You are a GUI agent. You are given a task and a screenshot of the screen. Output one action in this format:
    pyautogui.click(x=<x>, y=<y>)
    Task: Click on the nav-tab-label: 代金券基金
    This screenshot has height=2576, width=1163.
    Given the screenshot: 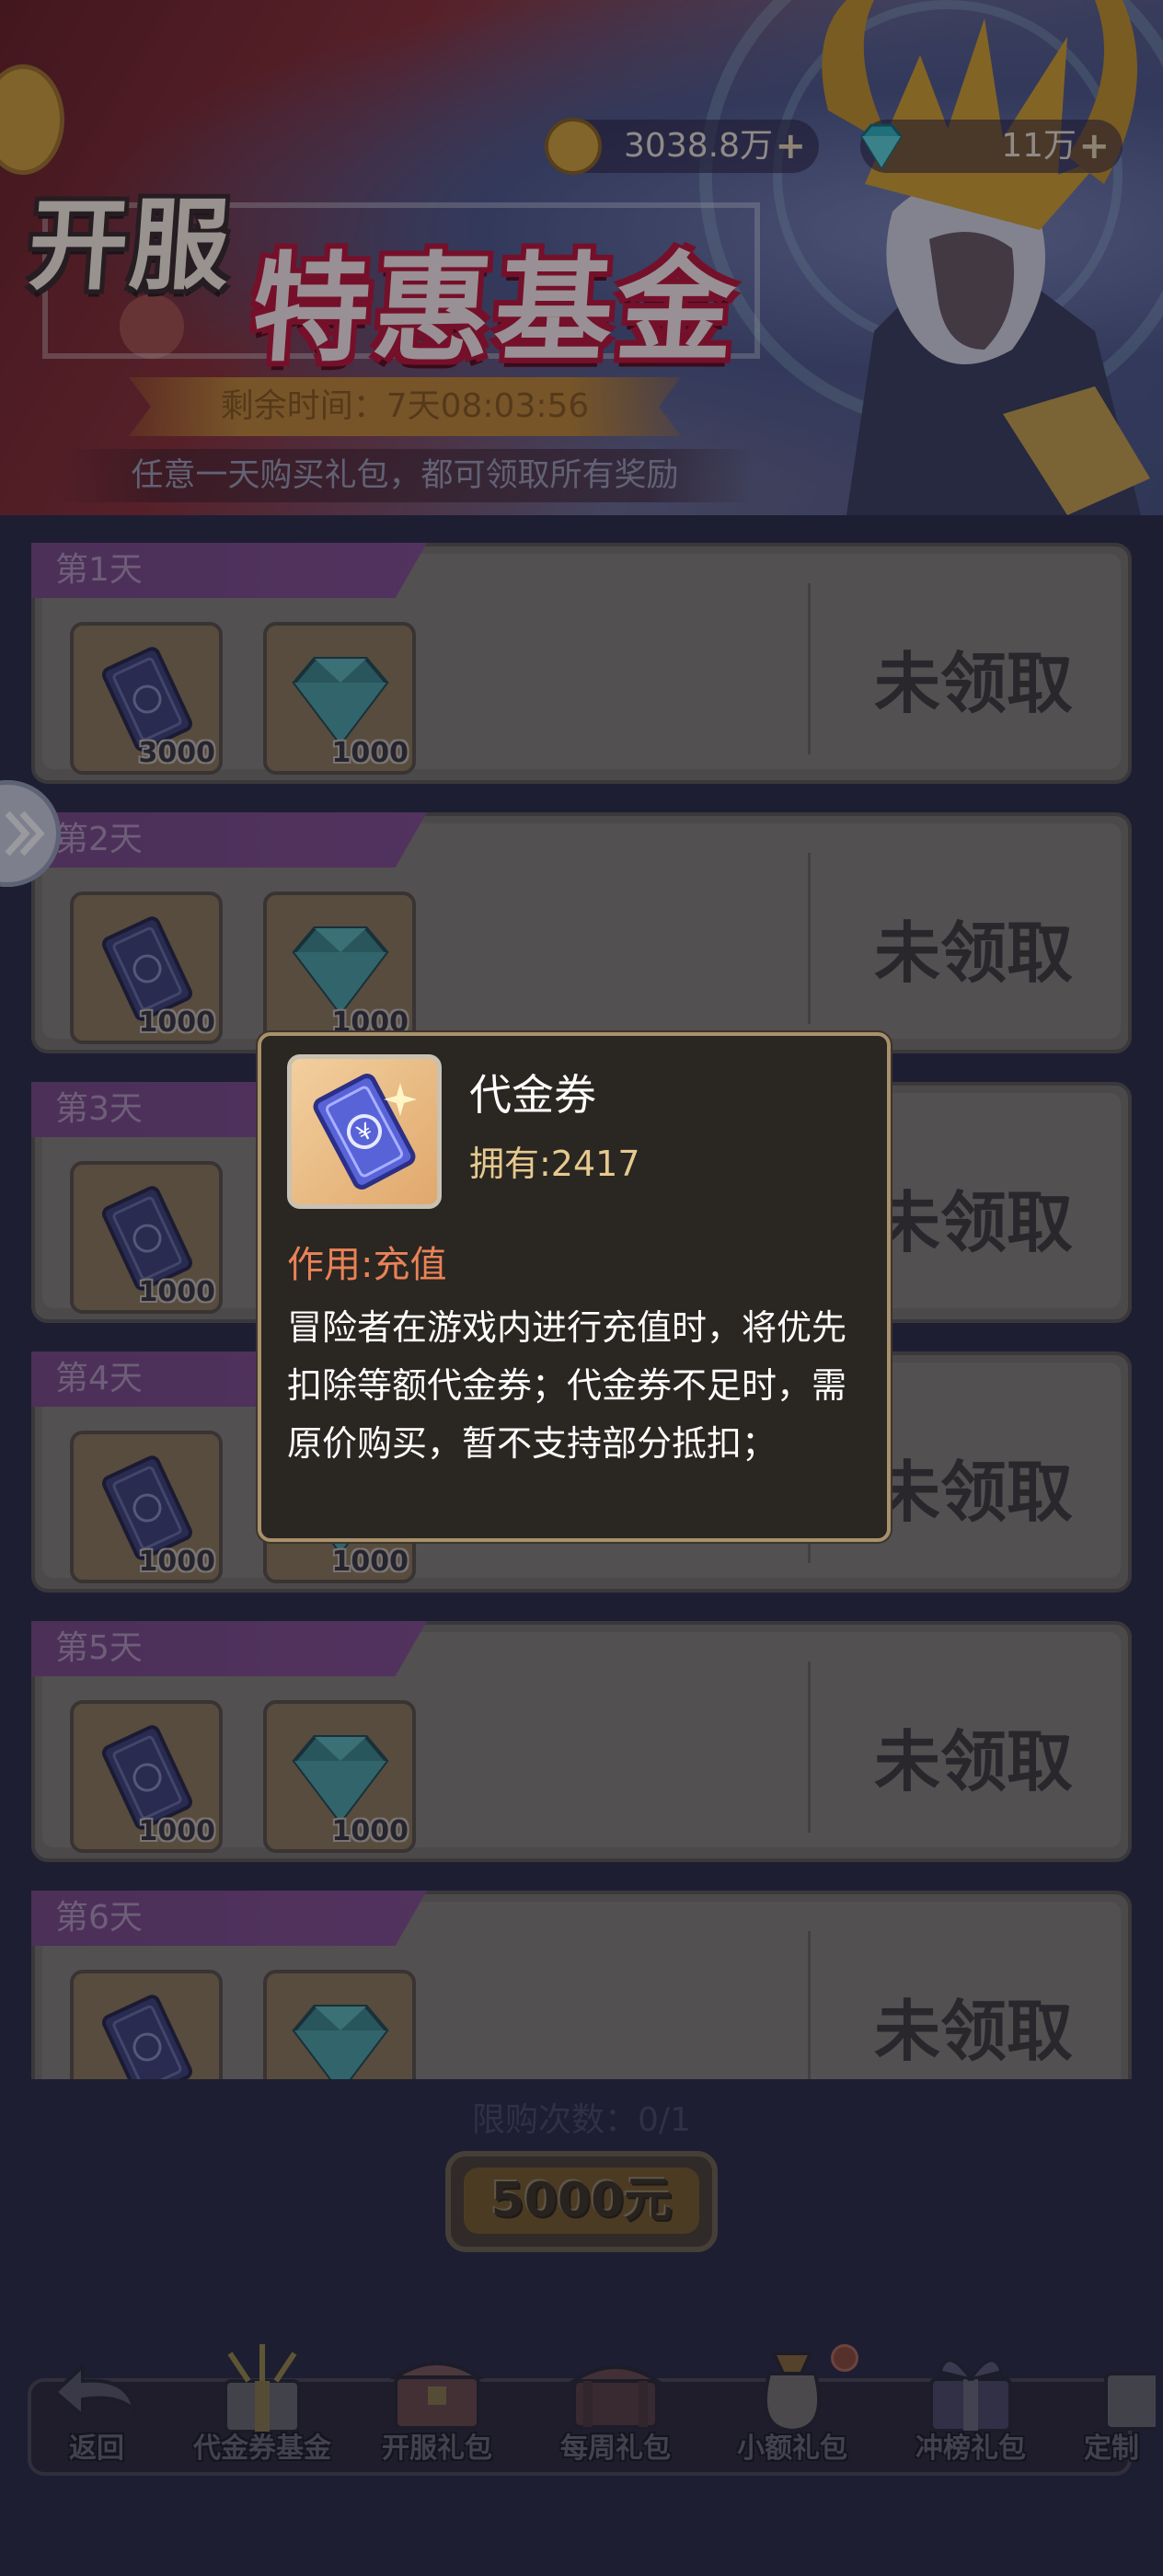 What is the action you would take?
    pyautogui.click(x=262, y=2448)
    